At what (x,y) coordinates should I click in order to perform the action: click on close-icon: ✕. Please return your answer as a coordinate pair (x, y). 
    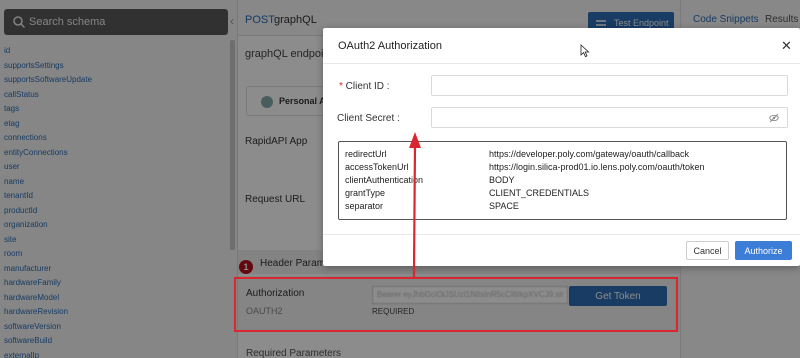
    Looking at the image, I should click on (786, 46).